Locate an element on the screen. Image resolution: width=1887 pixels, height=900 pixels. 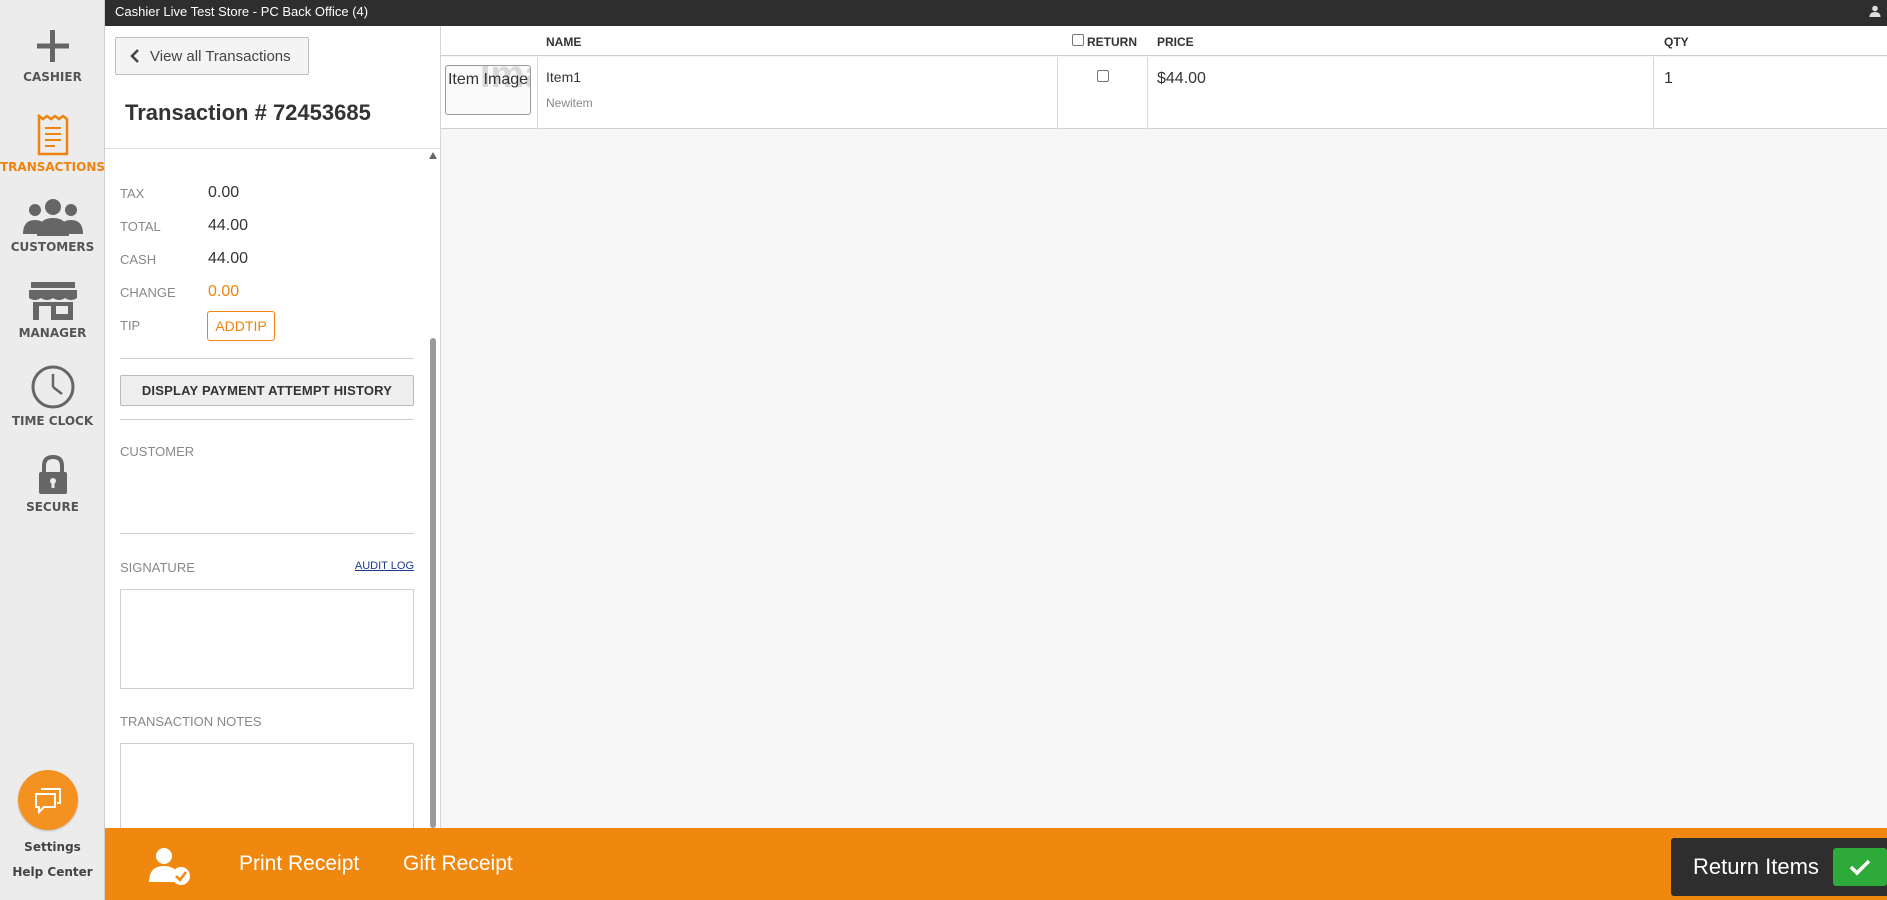
plus-icon is located at coordinates (52, 46).